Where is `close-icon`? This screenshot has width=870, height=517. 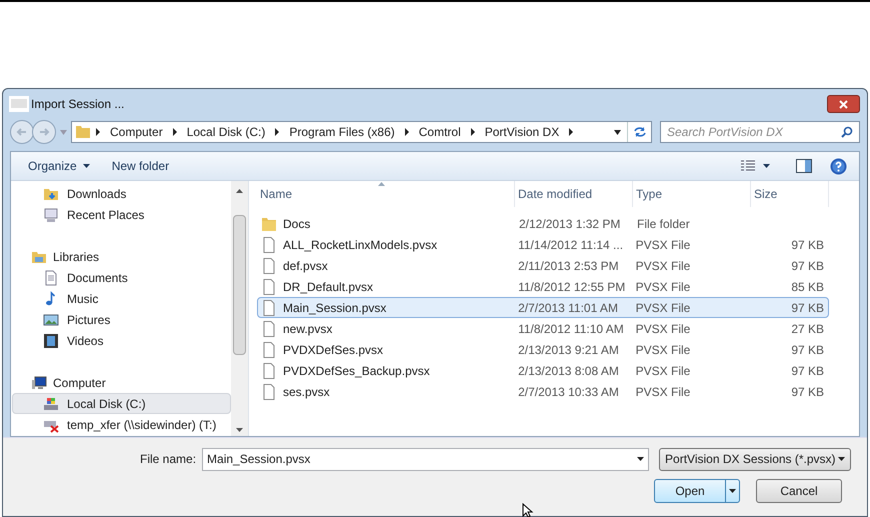
close-icon is located at coordinates (843, 104).